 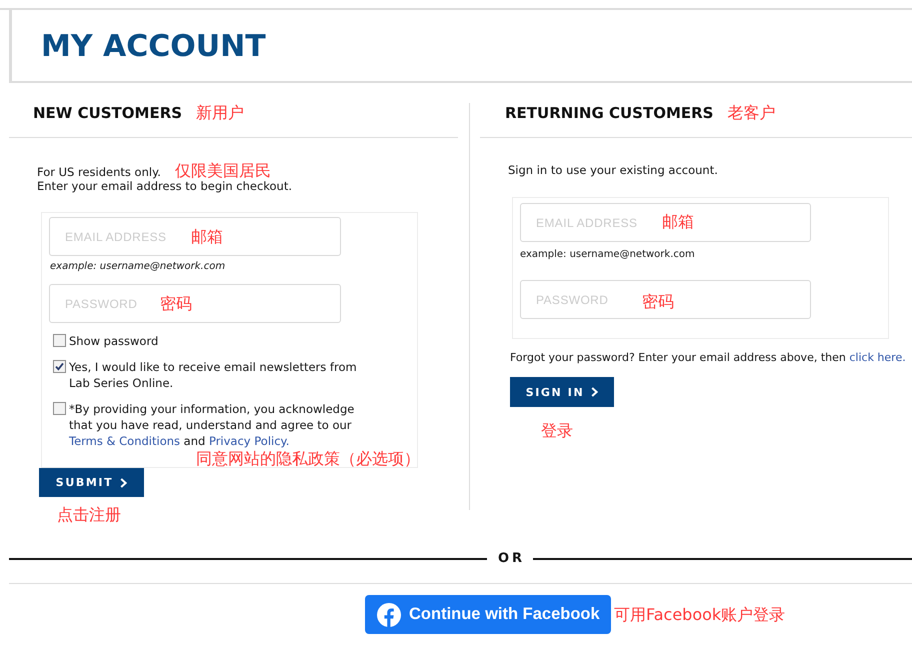 I want to click on intro-text: Enter your email address to begin checkout., so click(x=164, y=186).